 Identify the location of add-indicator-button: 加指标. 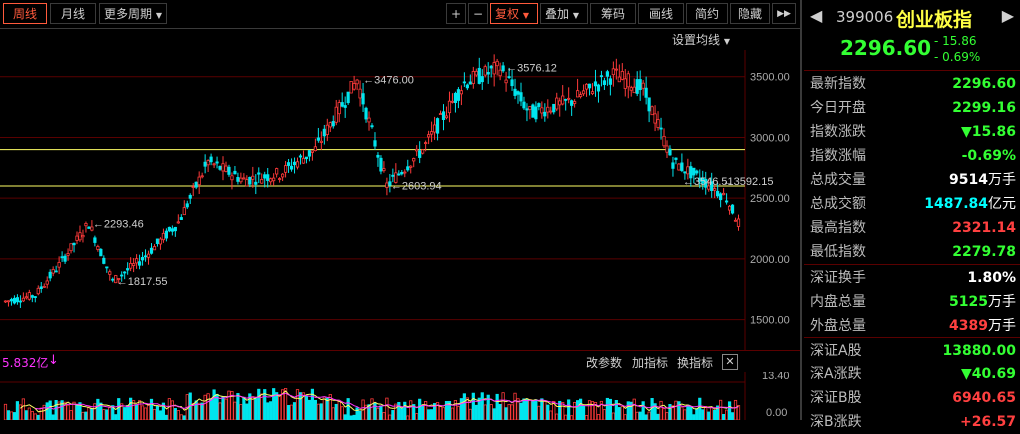
(650, 362).